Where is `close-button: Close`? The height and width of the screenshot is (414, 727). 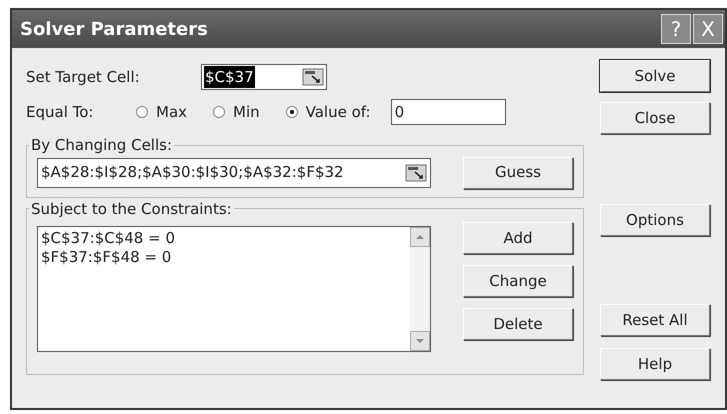
close-button: Close is located at coordinates (655, 118).